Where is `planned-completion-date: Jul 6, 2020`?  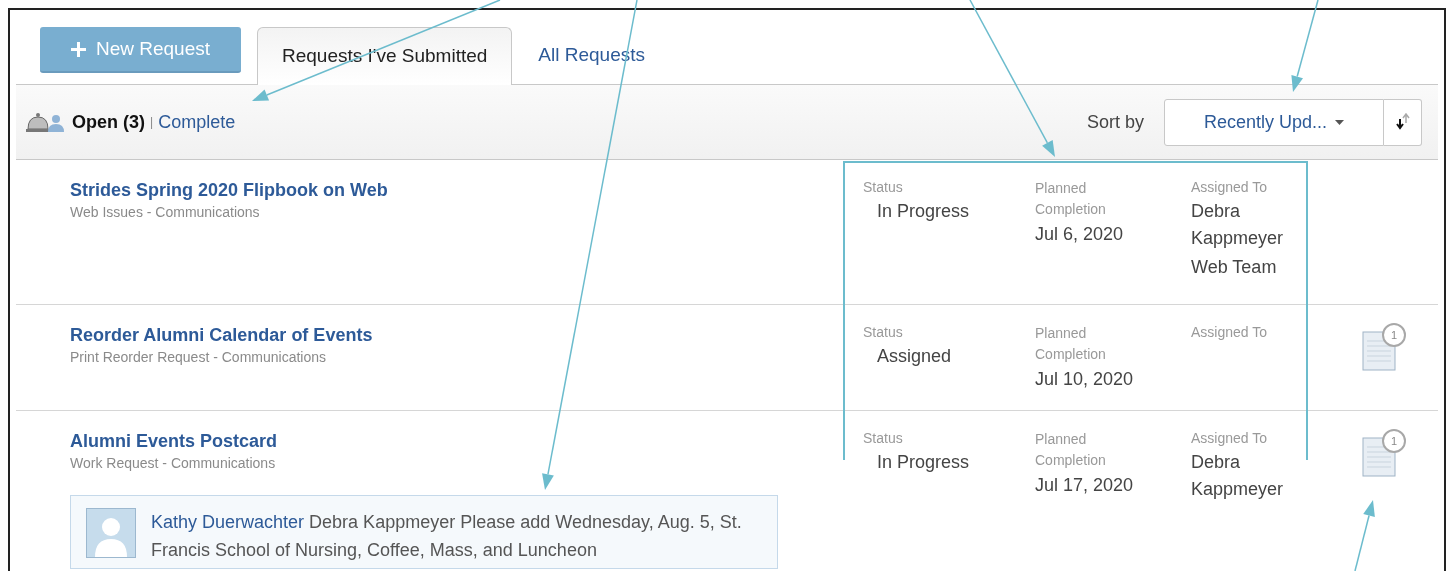 planned-completion-date: Jul 6, 2020 is located at coordinates (1080, 234).